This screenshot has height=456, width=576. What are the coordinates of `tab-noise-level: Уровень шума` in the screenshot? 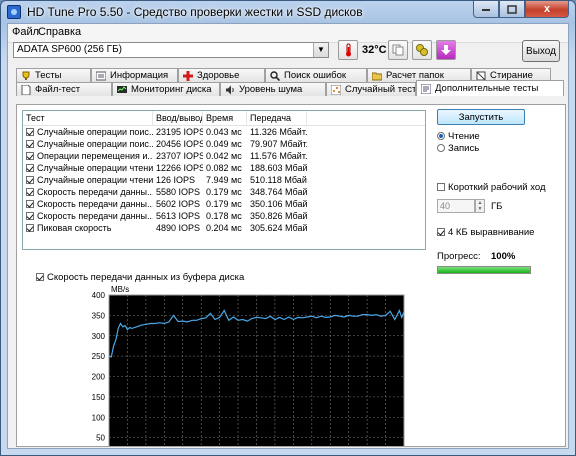 It's located at (273, 89).